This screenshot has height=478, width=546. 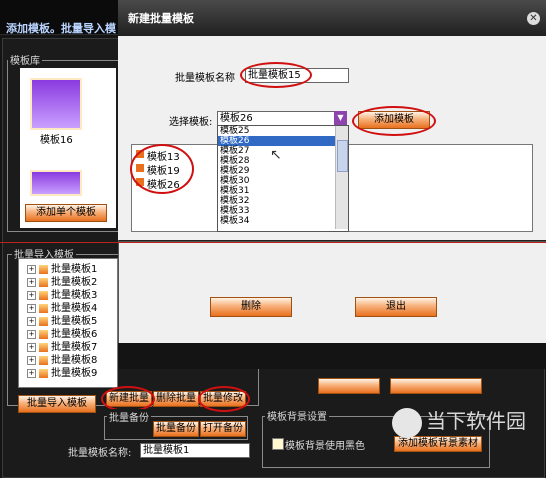 What do you see at coordinates (396, 307) in the screenshot?
I see `exit-button: 退出` at bounding box center [396, 307].